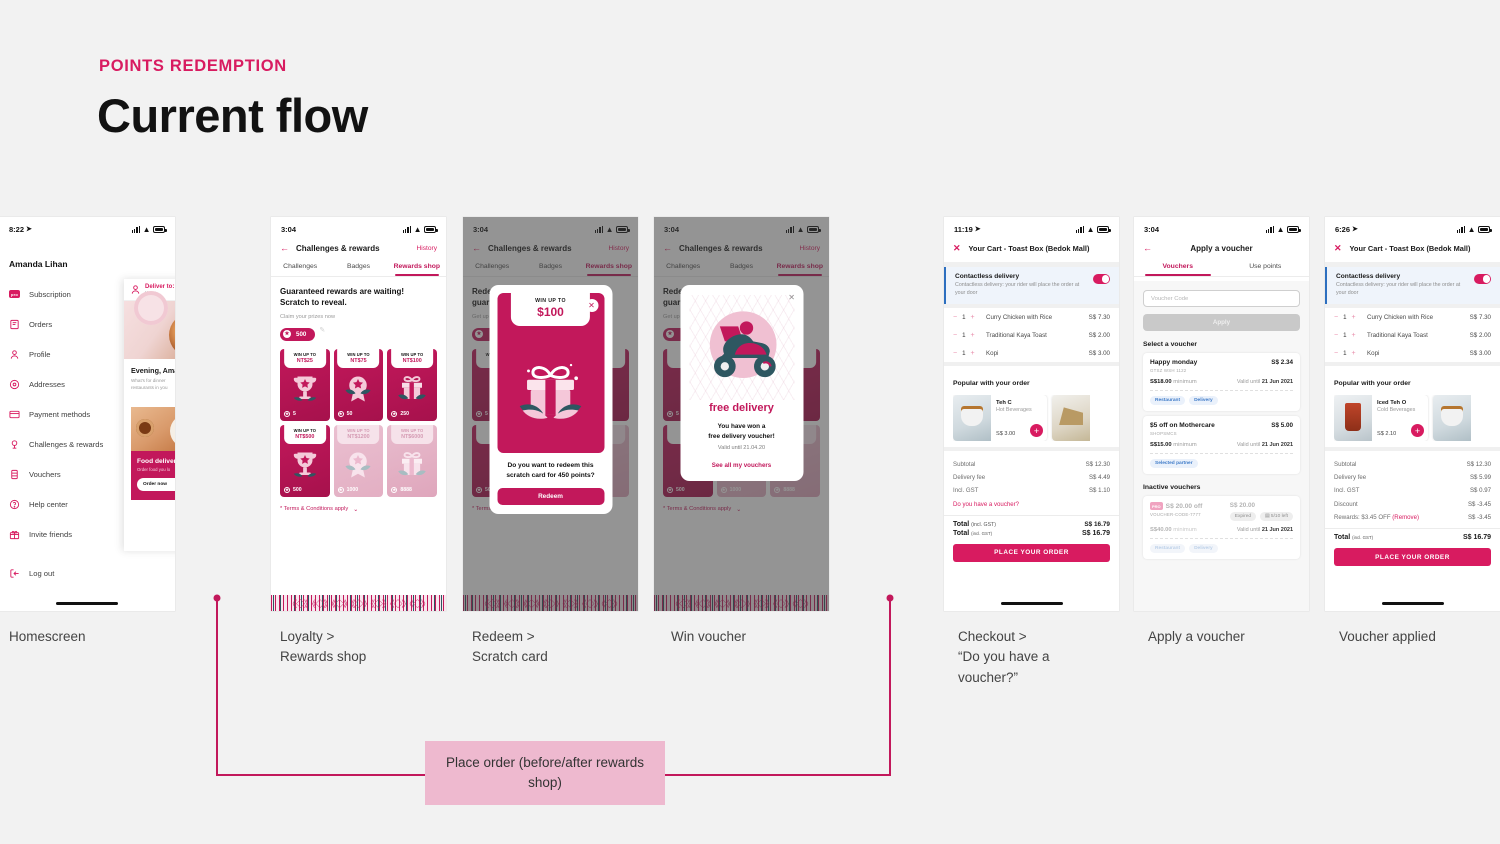  I want to click on rewards-heading-line2: Scratch to reveal., so click(313, 302).